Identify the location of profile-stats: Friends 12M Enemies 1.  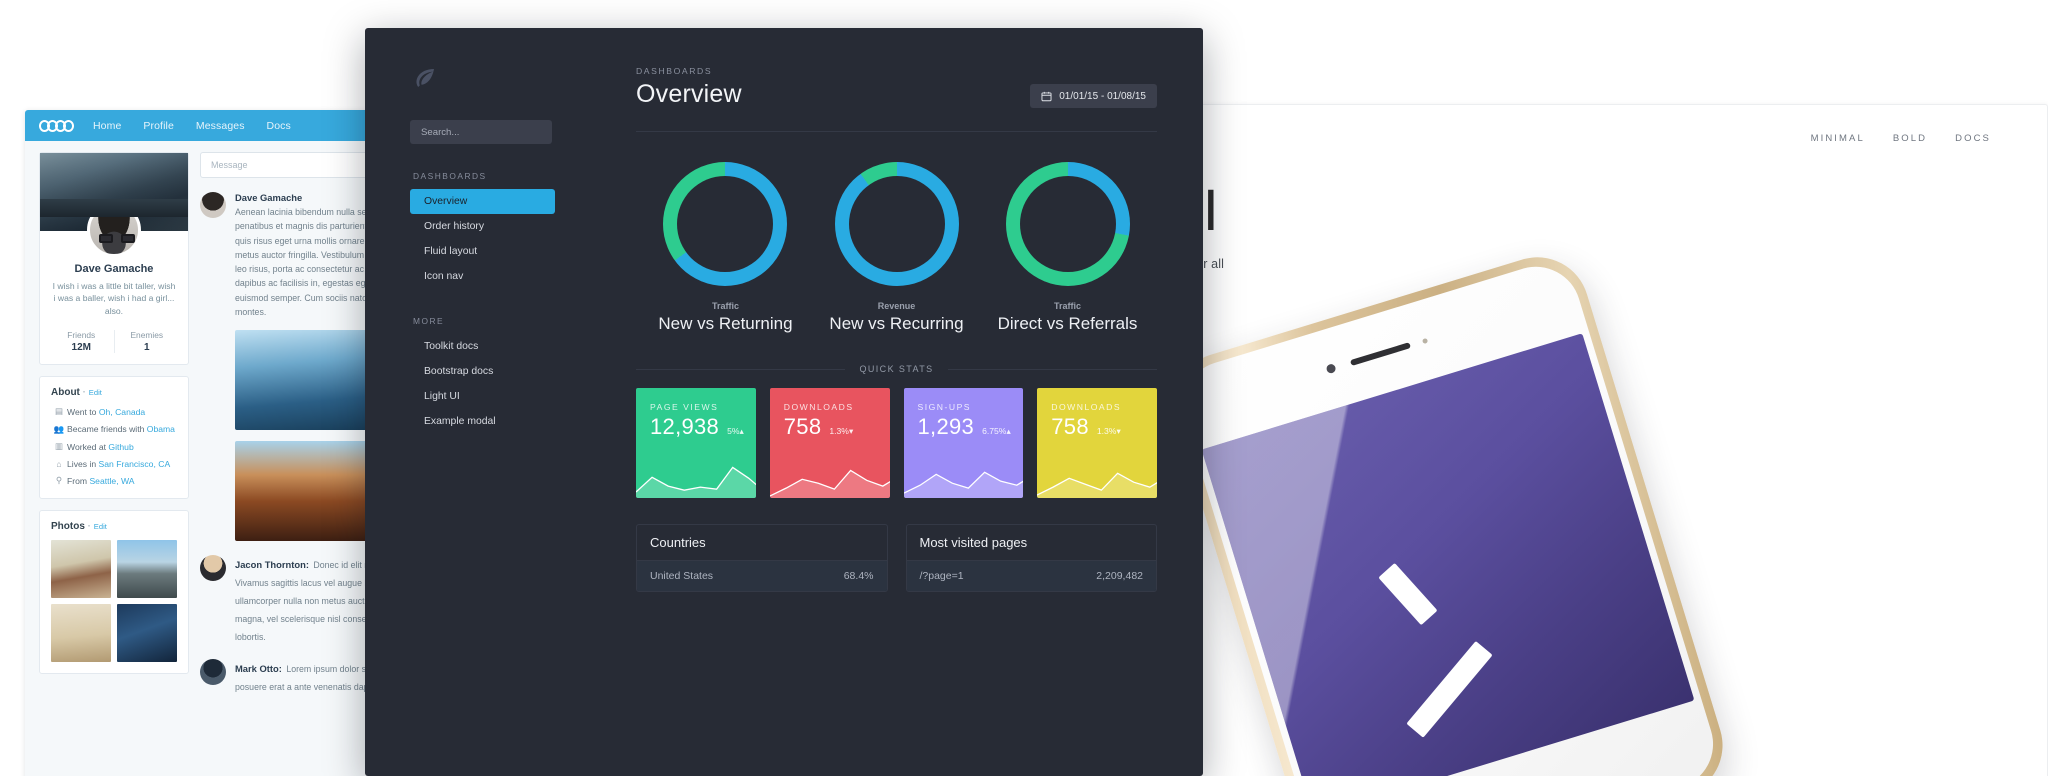
(114, 342).